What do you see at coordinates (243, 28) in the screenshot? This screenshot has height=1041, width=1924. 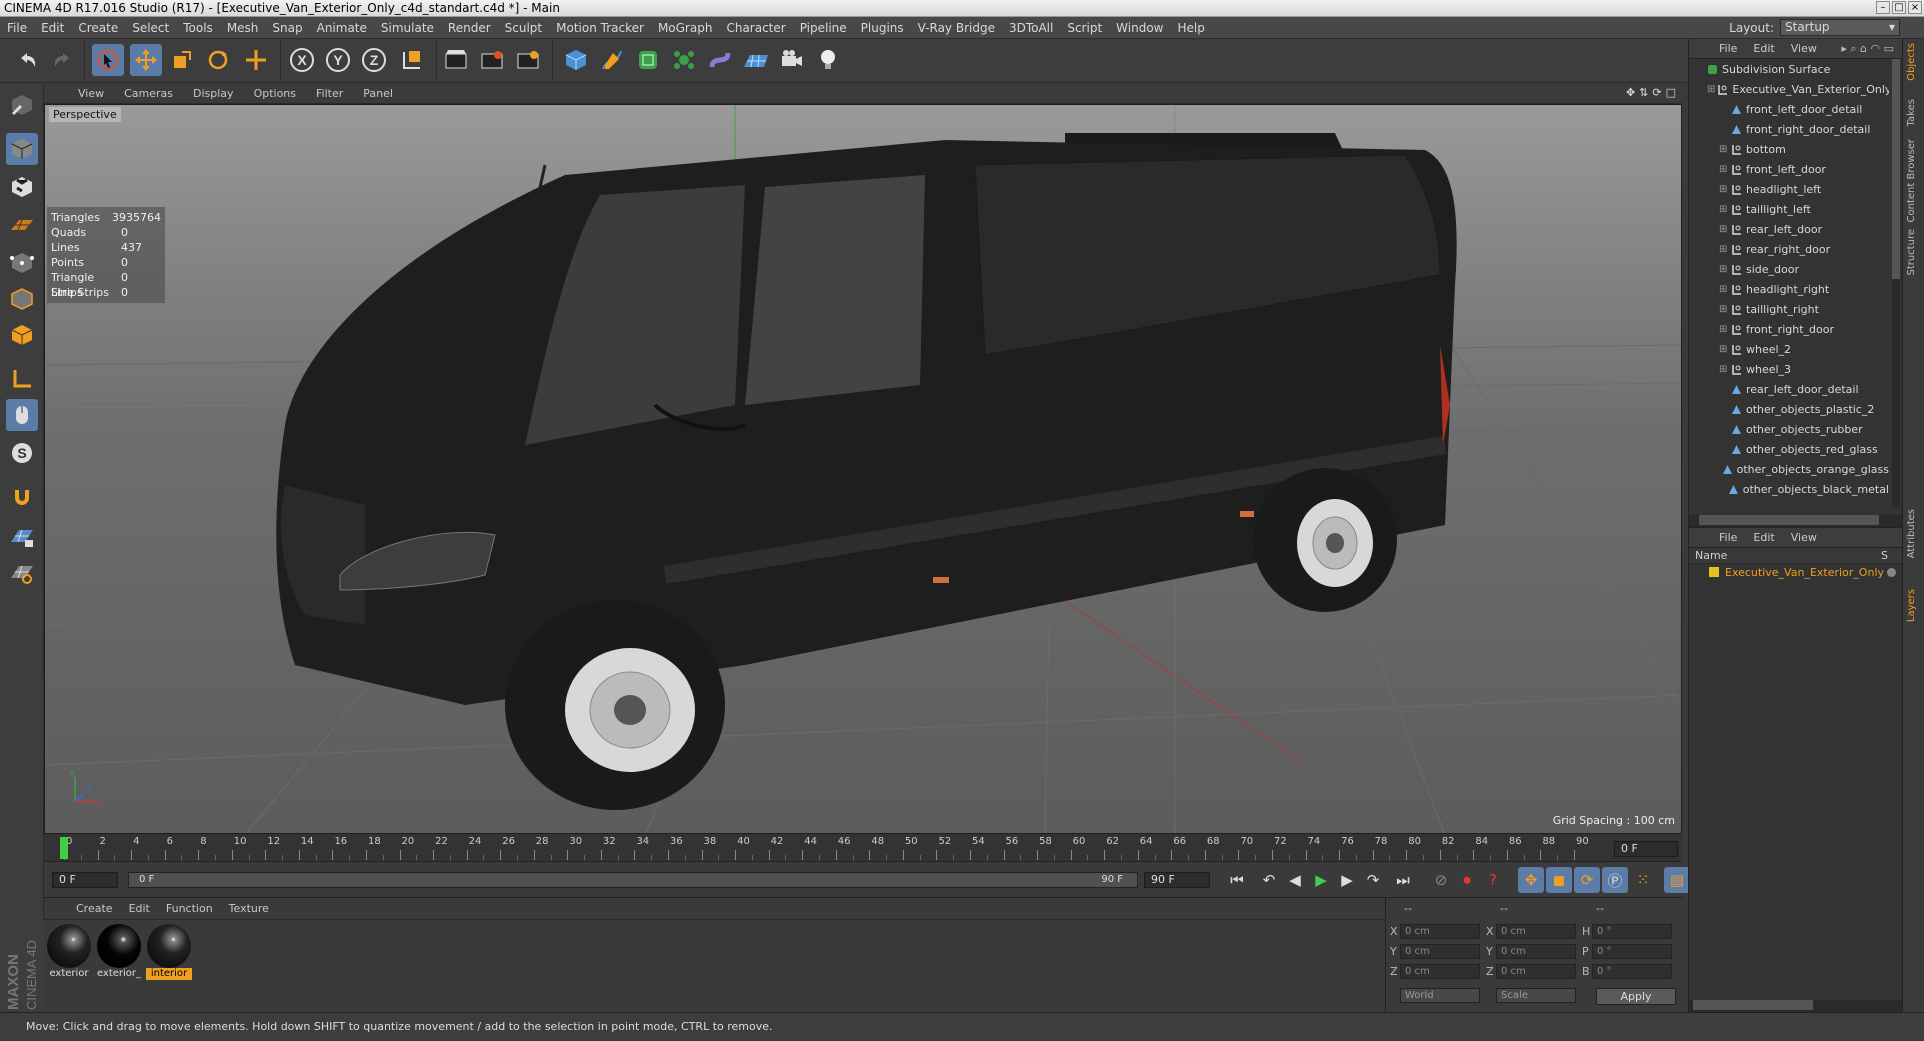 I see `menu-mesh: Mesh` at bounding box center [243, 28].